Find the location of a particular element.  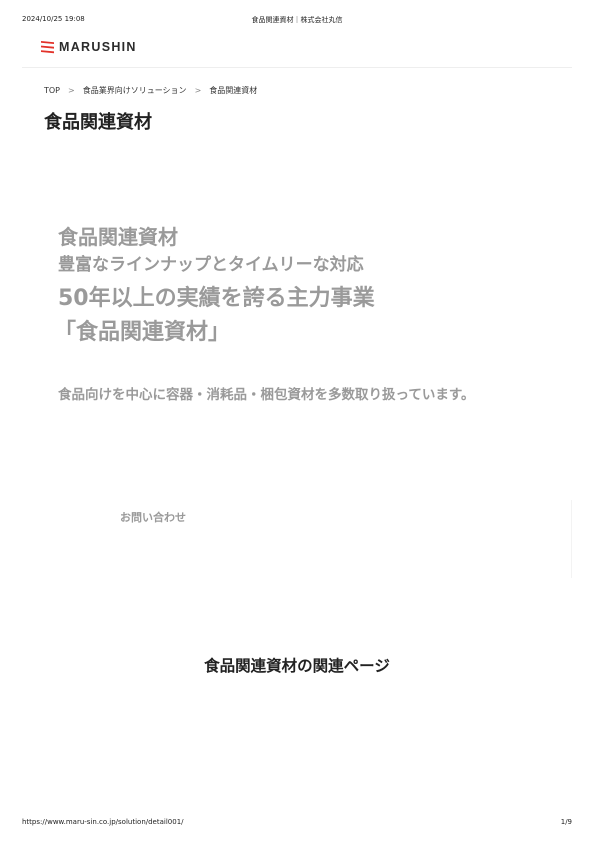

logo-link: MARUSHIN is located at coordinates (88, 47).